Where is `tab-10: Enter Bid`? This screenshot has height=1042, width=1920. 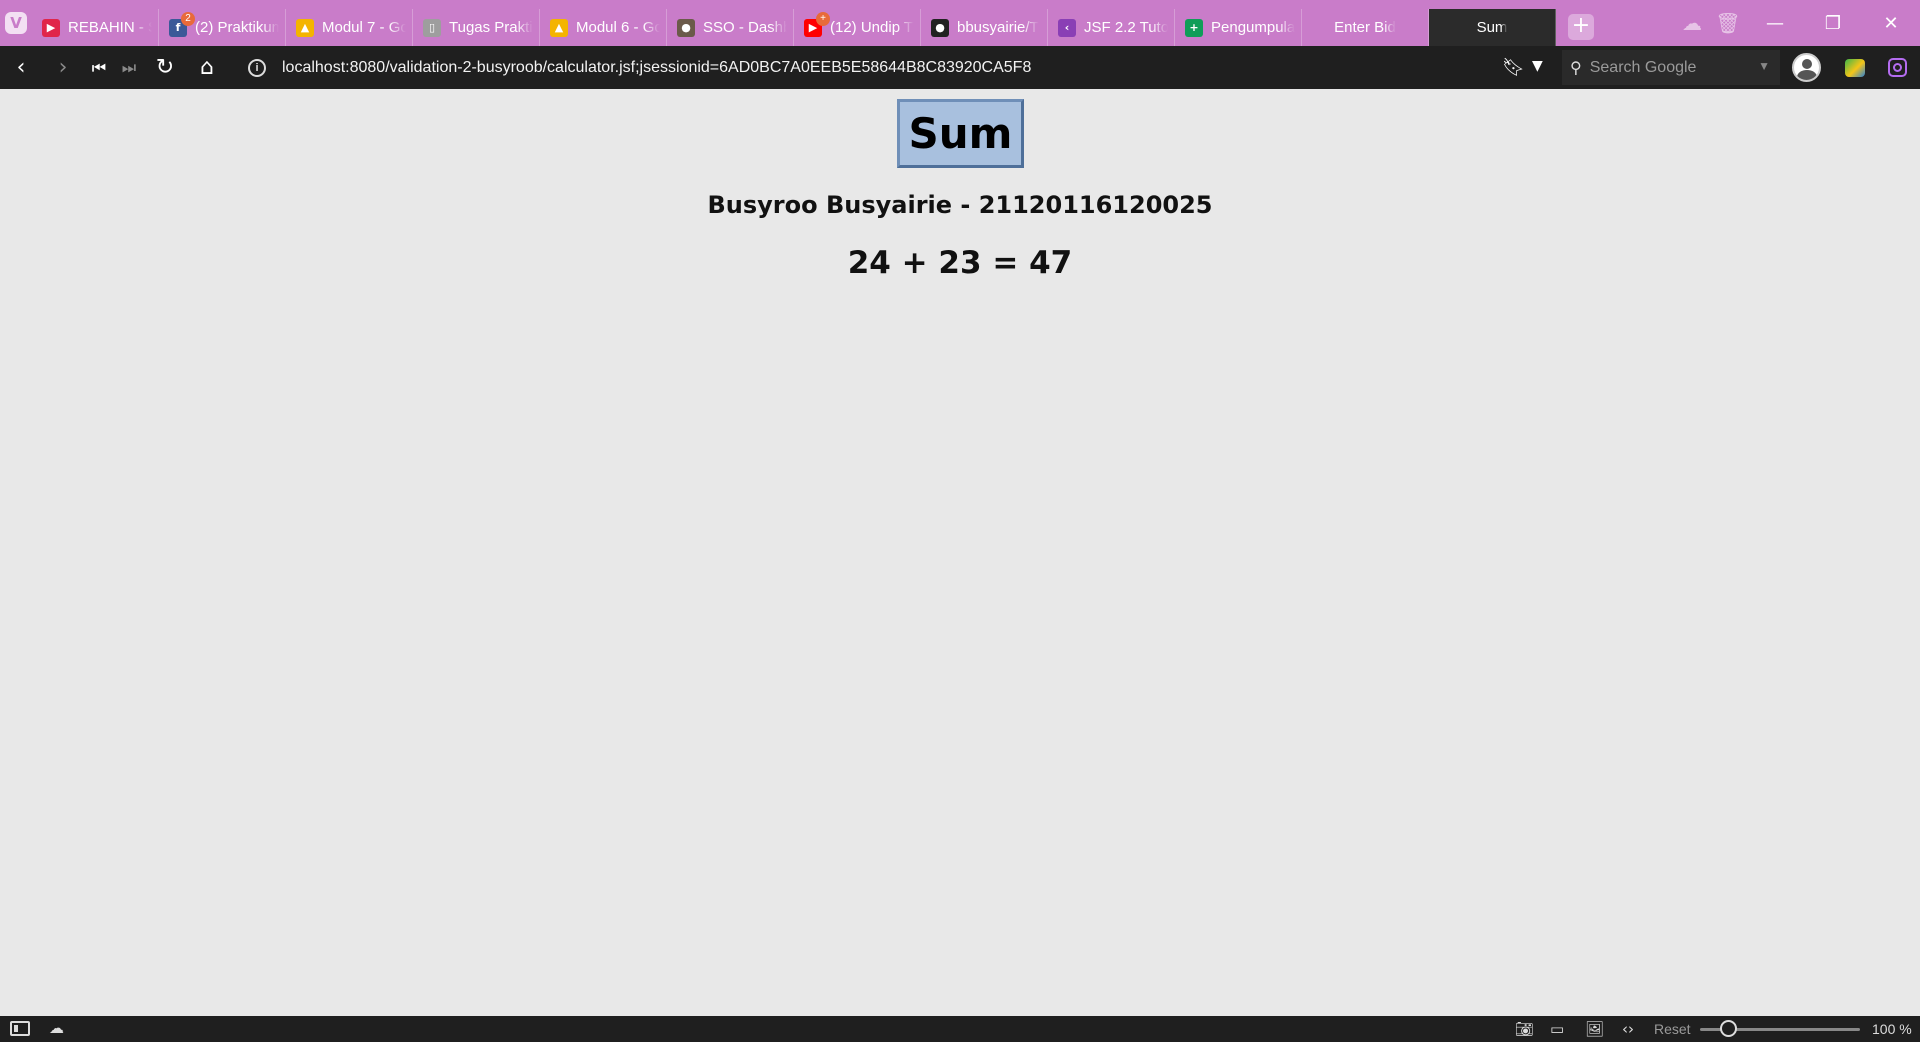 tab-10: Enter Bid is located at coordinates (1365, 27).